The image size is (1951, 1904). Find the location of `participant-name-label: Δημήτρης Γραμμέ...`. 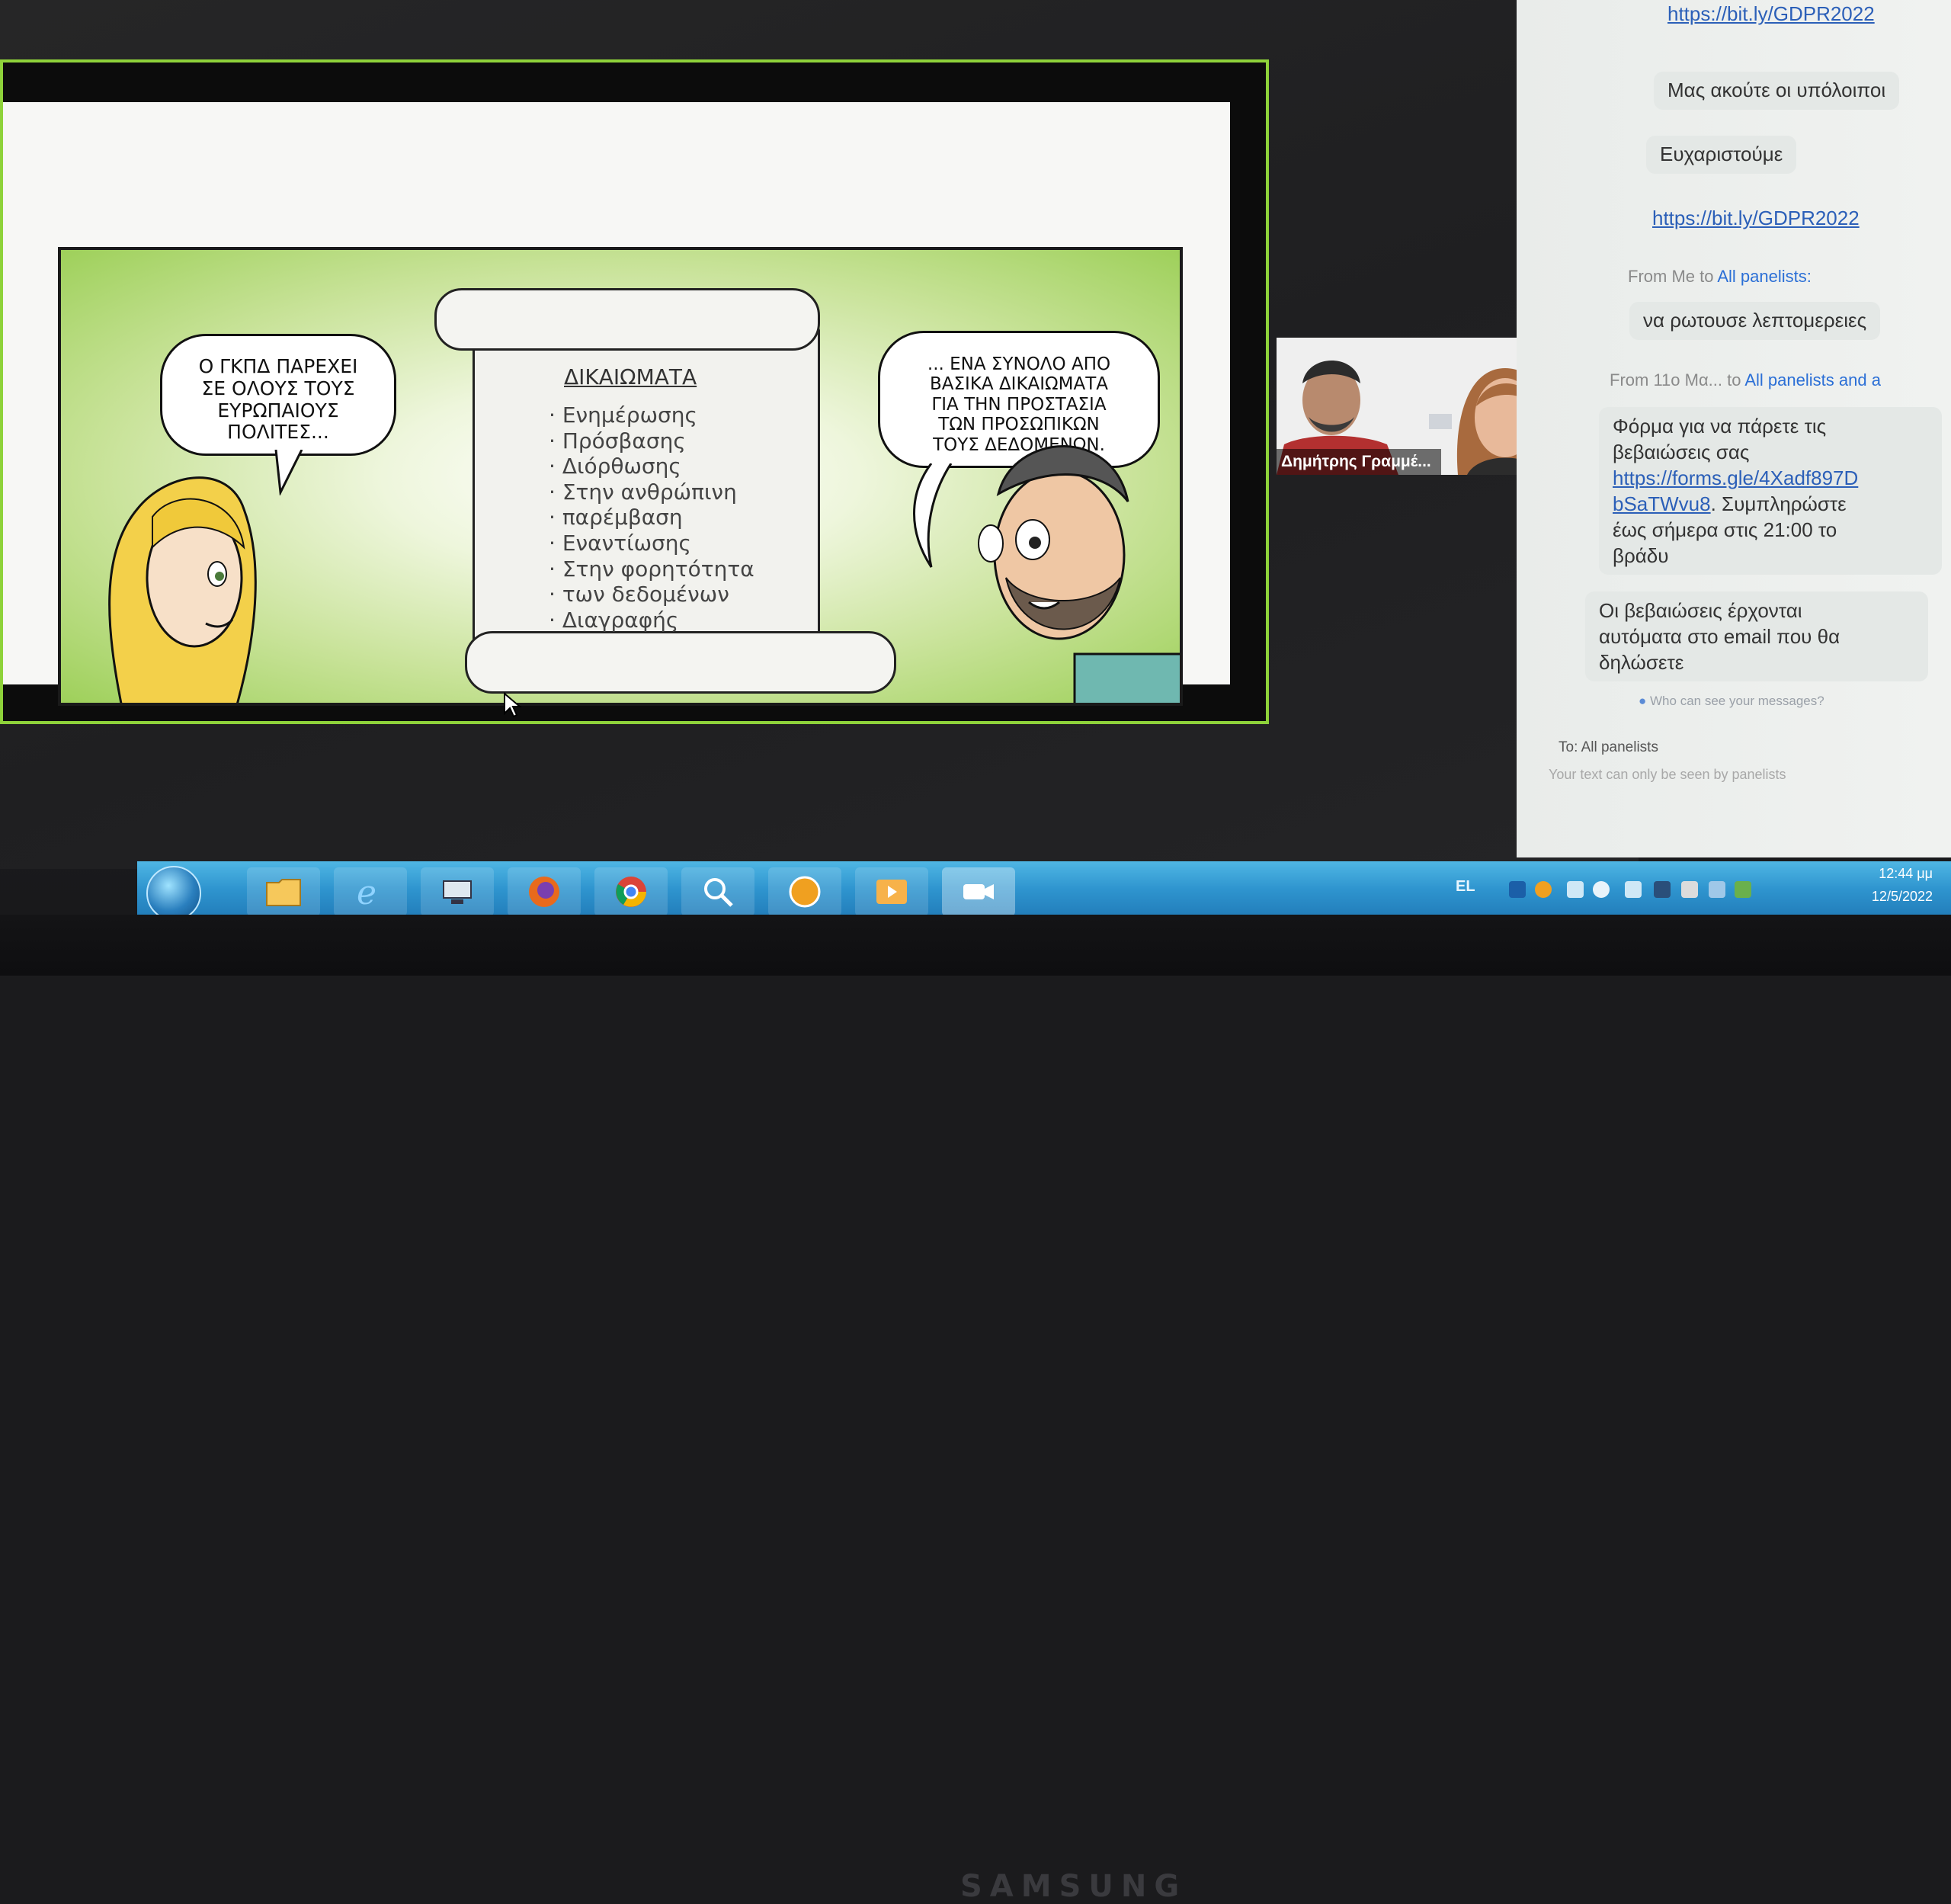

participant-name-label: Δημήτρης Γραμμέ... is located at coordinates (1359, 462).